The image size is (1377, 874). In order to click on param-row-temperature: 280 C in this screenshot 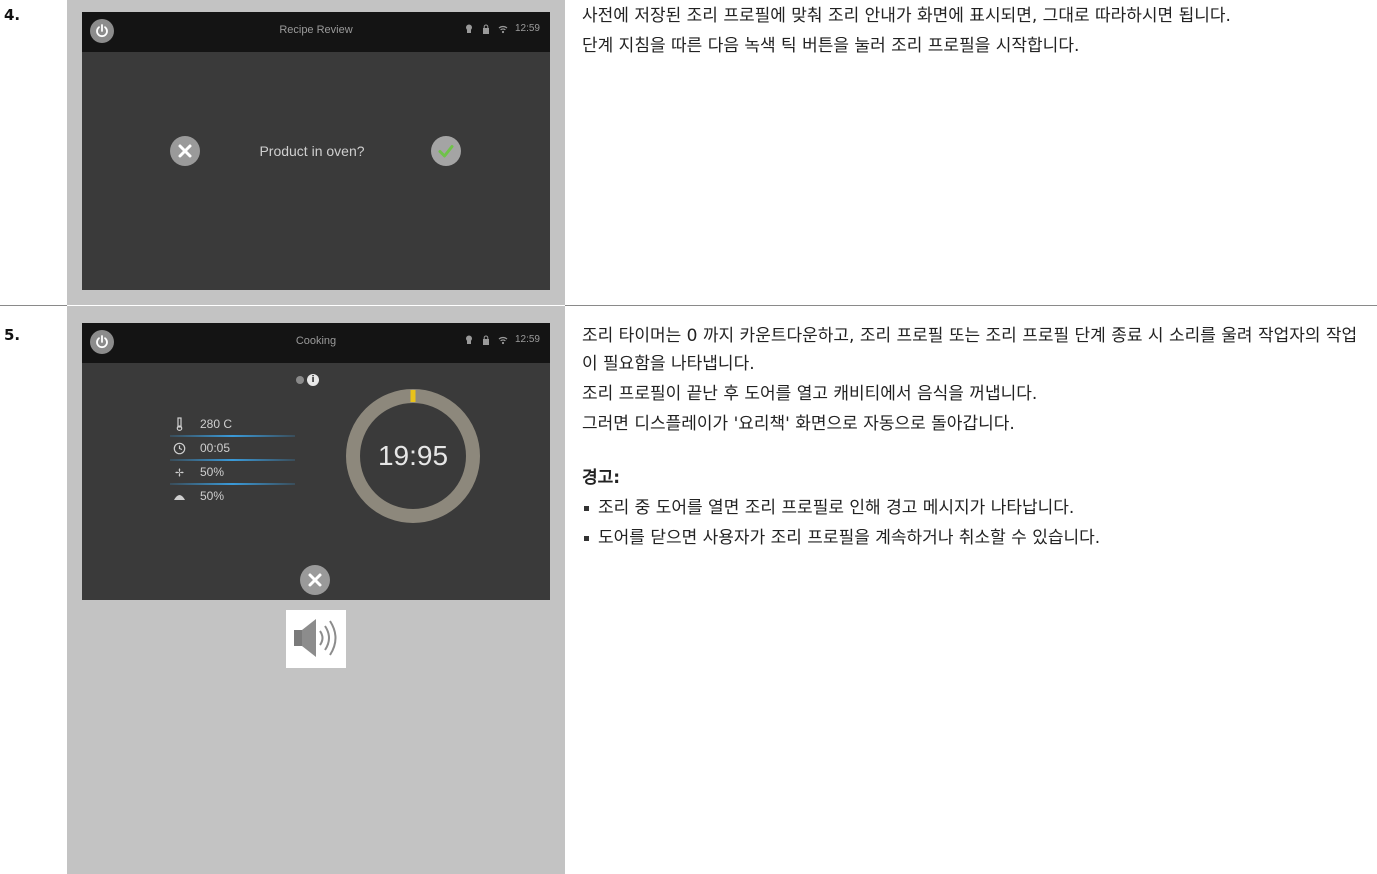, I will do `click(232, 426)`.